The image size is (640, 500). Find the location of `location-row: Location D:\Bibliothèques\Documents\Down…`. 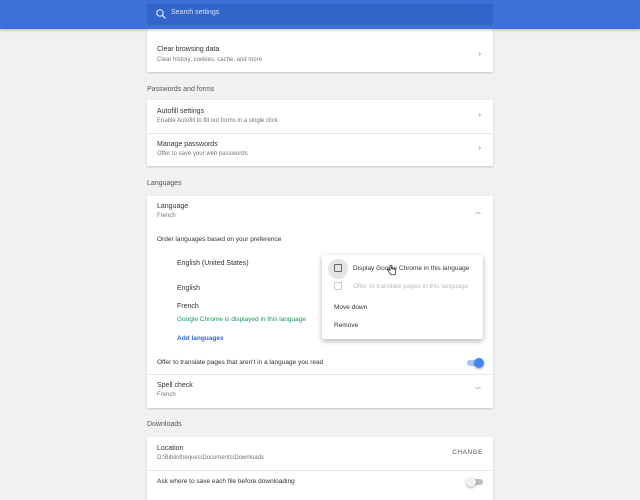

location-row: Location D:\Bibliothèques\Documents\Down… is located at coordinates (320, 453).